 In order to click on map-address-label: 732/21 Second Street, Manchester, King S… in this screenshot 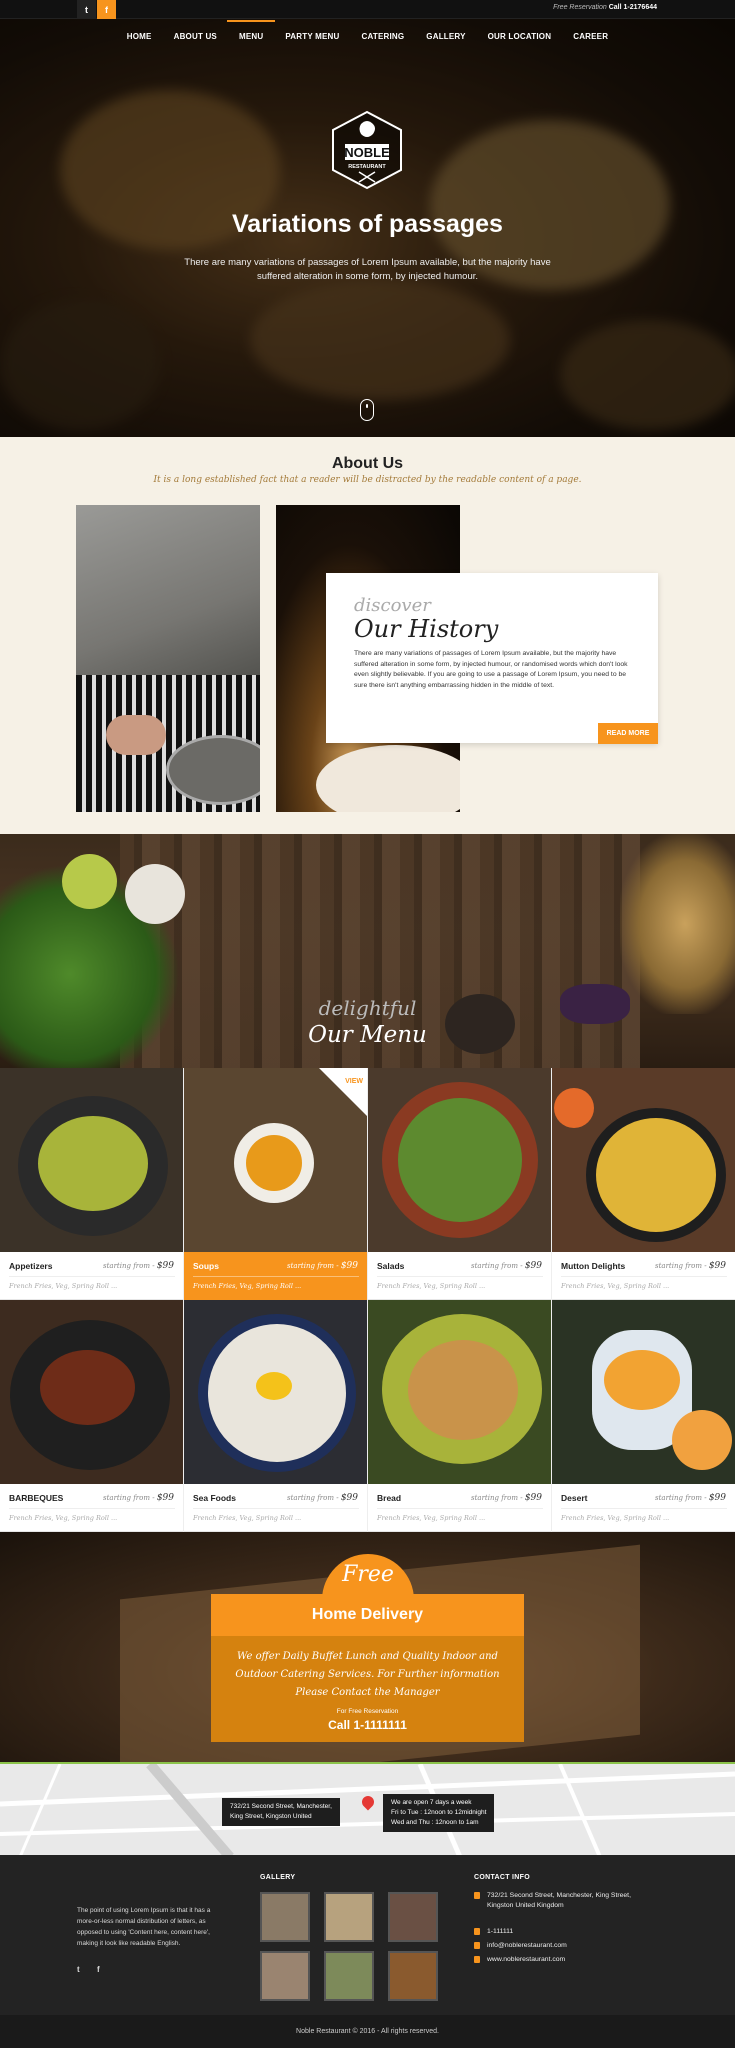, I will do `click(281, 1812)`.